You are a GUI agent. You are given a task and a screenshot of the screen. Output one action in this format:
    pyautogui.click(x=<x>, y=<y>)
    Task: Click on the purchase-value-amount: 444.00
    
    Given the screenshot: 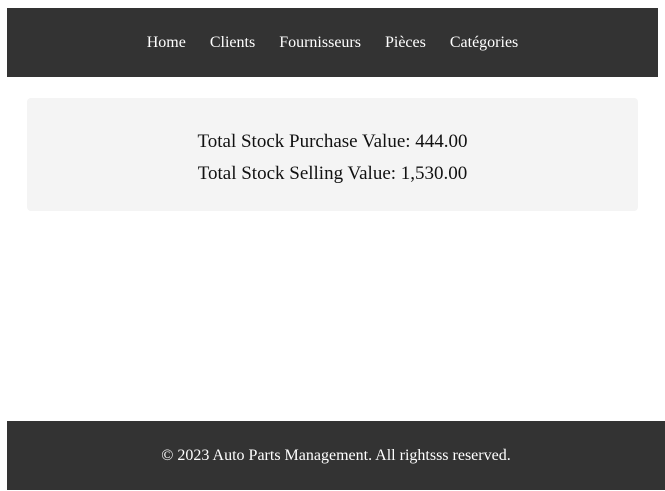 What is the action you would take?
    pyautogui.click(x=441, y=141)
    